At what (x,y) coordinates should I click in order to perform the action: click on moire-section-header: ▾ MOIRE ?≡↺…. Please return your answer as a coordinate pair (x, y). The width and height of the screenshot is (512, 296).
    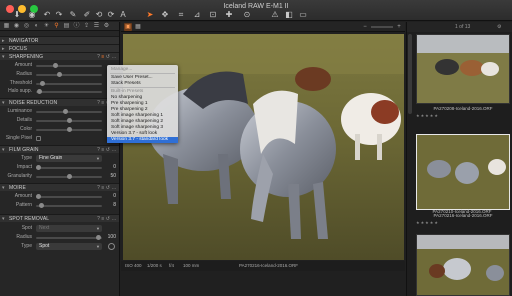
    Looking at the image, I should click on (59, 187).